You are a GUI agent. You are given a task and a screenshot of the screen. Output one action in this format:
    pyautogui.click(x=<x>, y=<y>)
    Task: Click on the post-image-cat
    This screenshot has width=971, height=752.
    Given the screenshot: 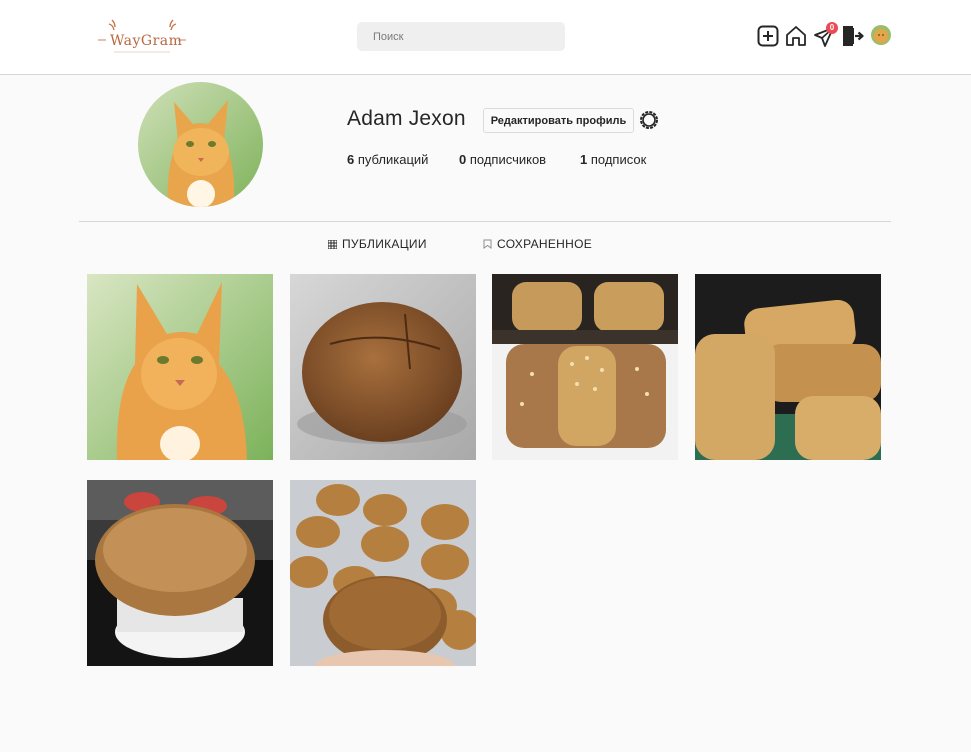 What is the action you would take?
    pyautogui.click(x=180, y=367)
    